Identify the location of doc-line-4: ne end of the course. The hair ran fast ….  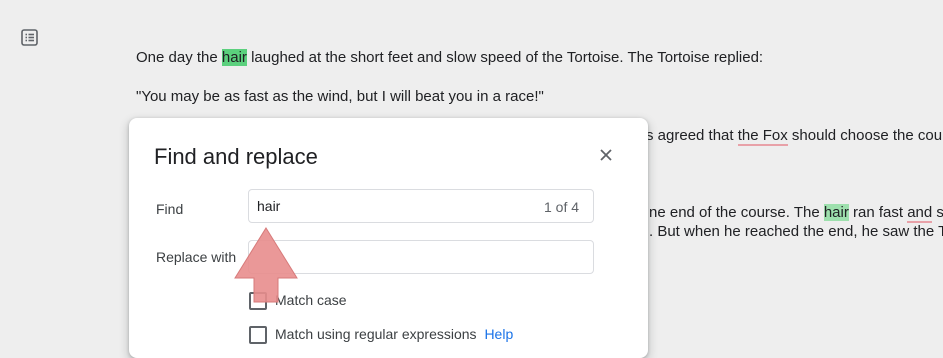
(796, 213).